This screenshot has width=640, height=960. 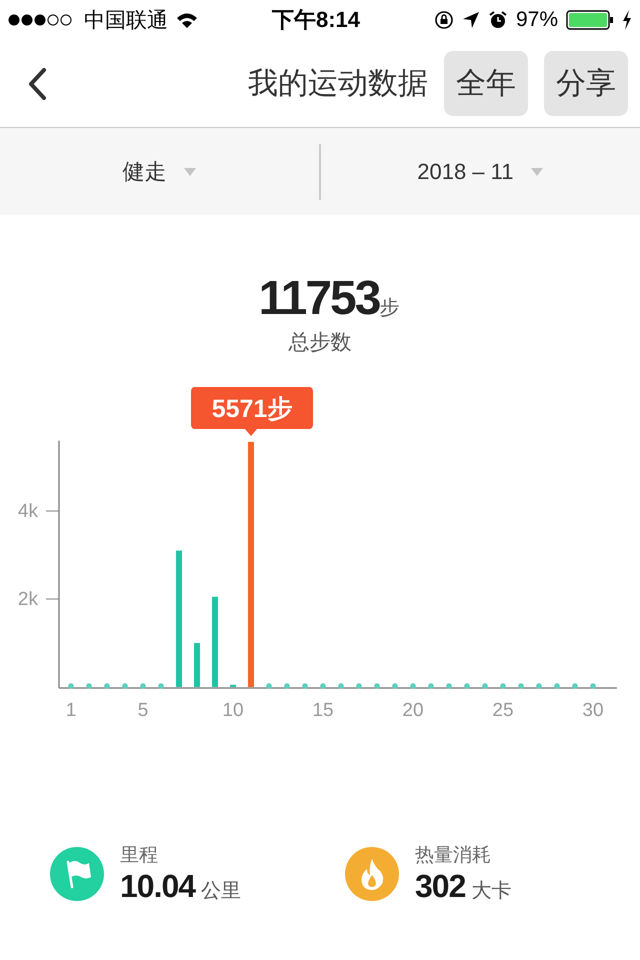 I want to click on steps-unit: 步, so click(x=389, y=309).